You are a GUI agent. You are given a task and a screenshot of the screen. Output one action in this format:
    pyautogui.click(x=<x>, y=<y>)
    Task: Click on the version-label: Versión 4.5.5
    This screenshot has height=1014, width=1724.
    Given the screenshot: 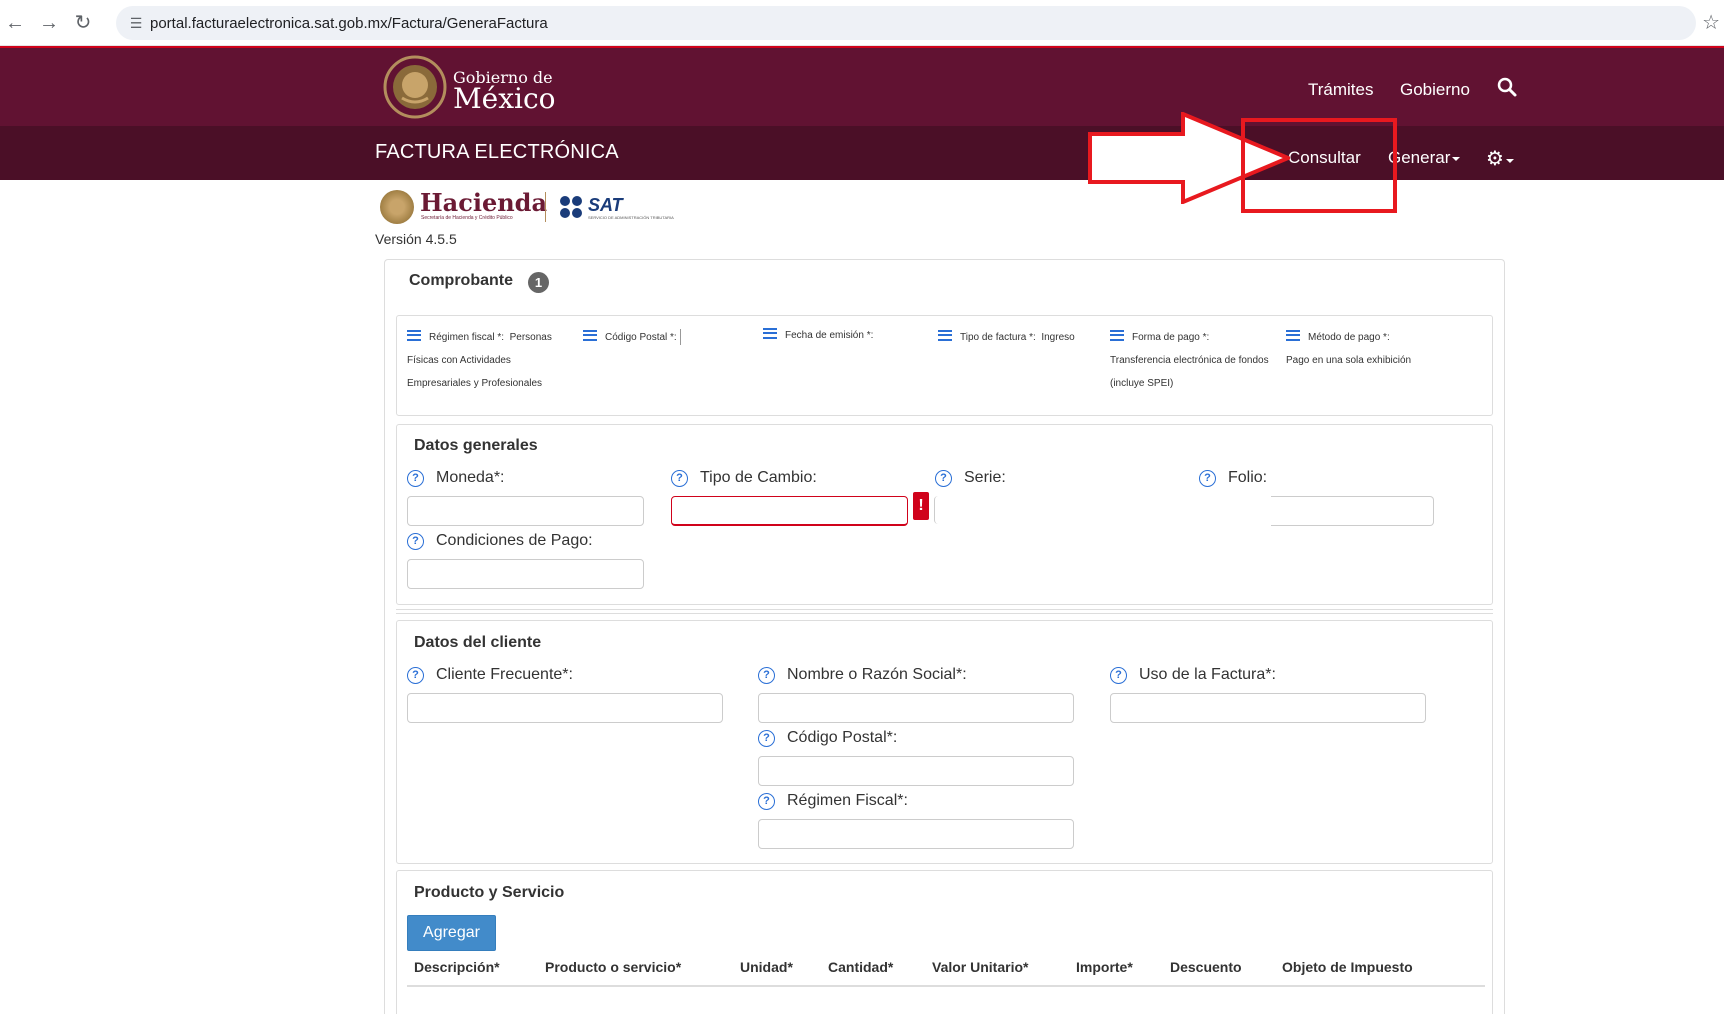 What is the action you would take?
    pyautogui.click(x=416, y=239)
    